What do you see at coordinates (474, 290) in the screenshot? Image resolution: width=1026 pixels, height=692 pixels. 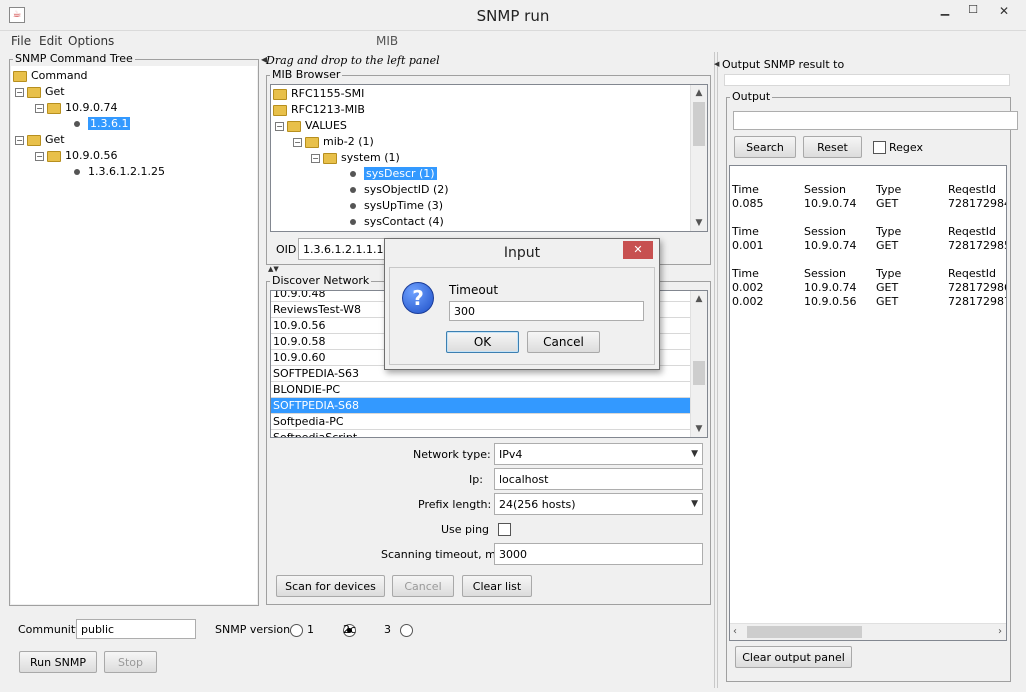 I see `timeout-label: Timeout` at bounding box center [474, 290].